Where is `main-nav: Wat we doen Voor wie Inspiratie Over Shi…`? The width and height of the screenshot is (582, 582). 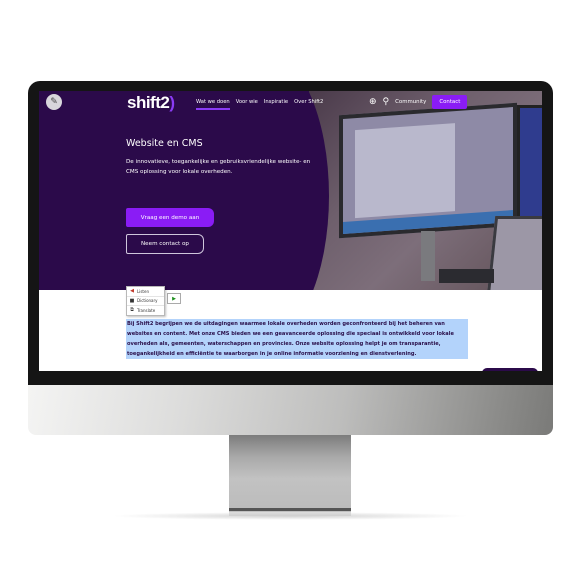
main-nav: Wat we doen Voor wie Inspiratie Over Shi… is located at coordinates (259, 104).